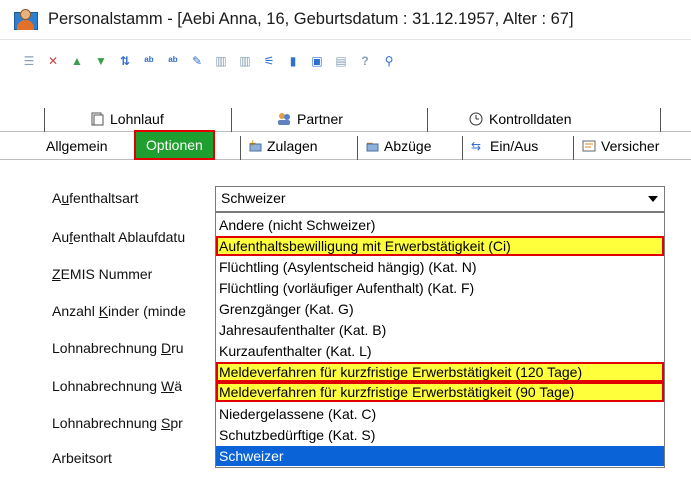  I want to click on aufenthaltsart-select: Schweizer, so click(440, 199).